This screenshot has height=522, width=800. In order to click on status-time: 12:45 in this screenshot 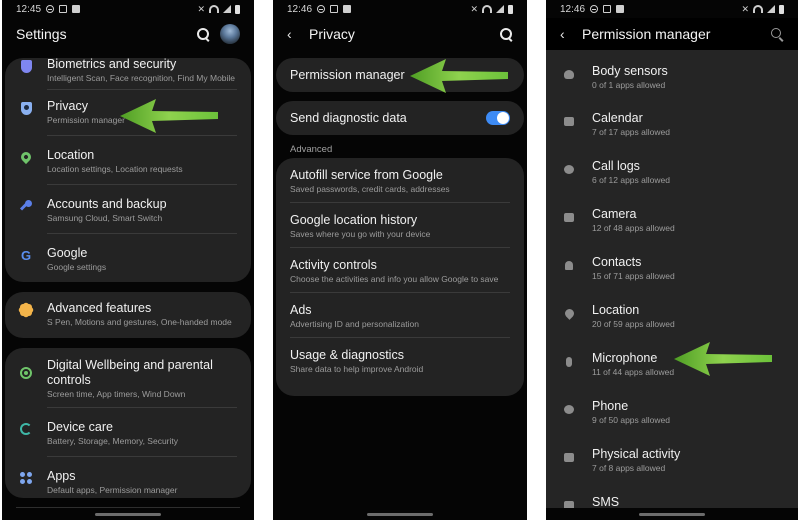, I will do `click(29, 9)`.